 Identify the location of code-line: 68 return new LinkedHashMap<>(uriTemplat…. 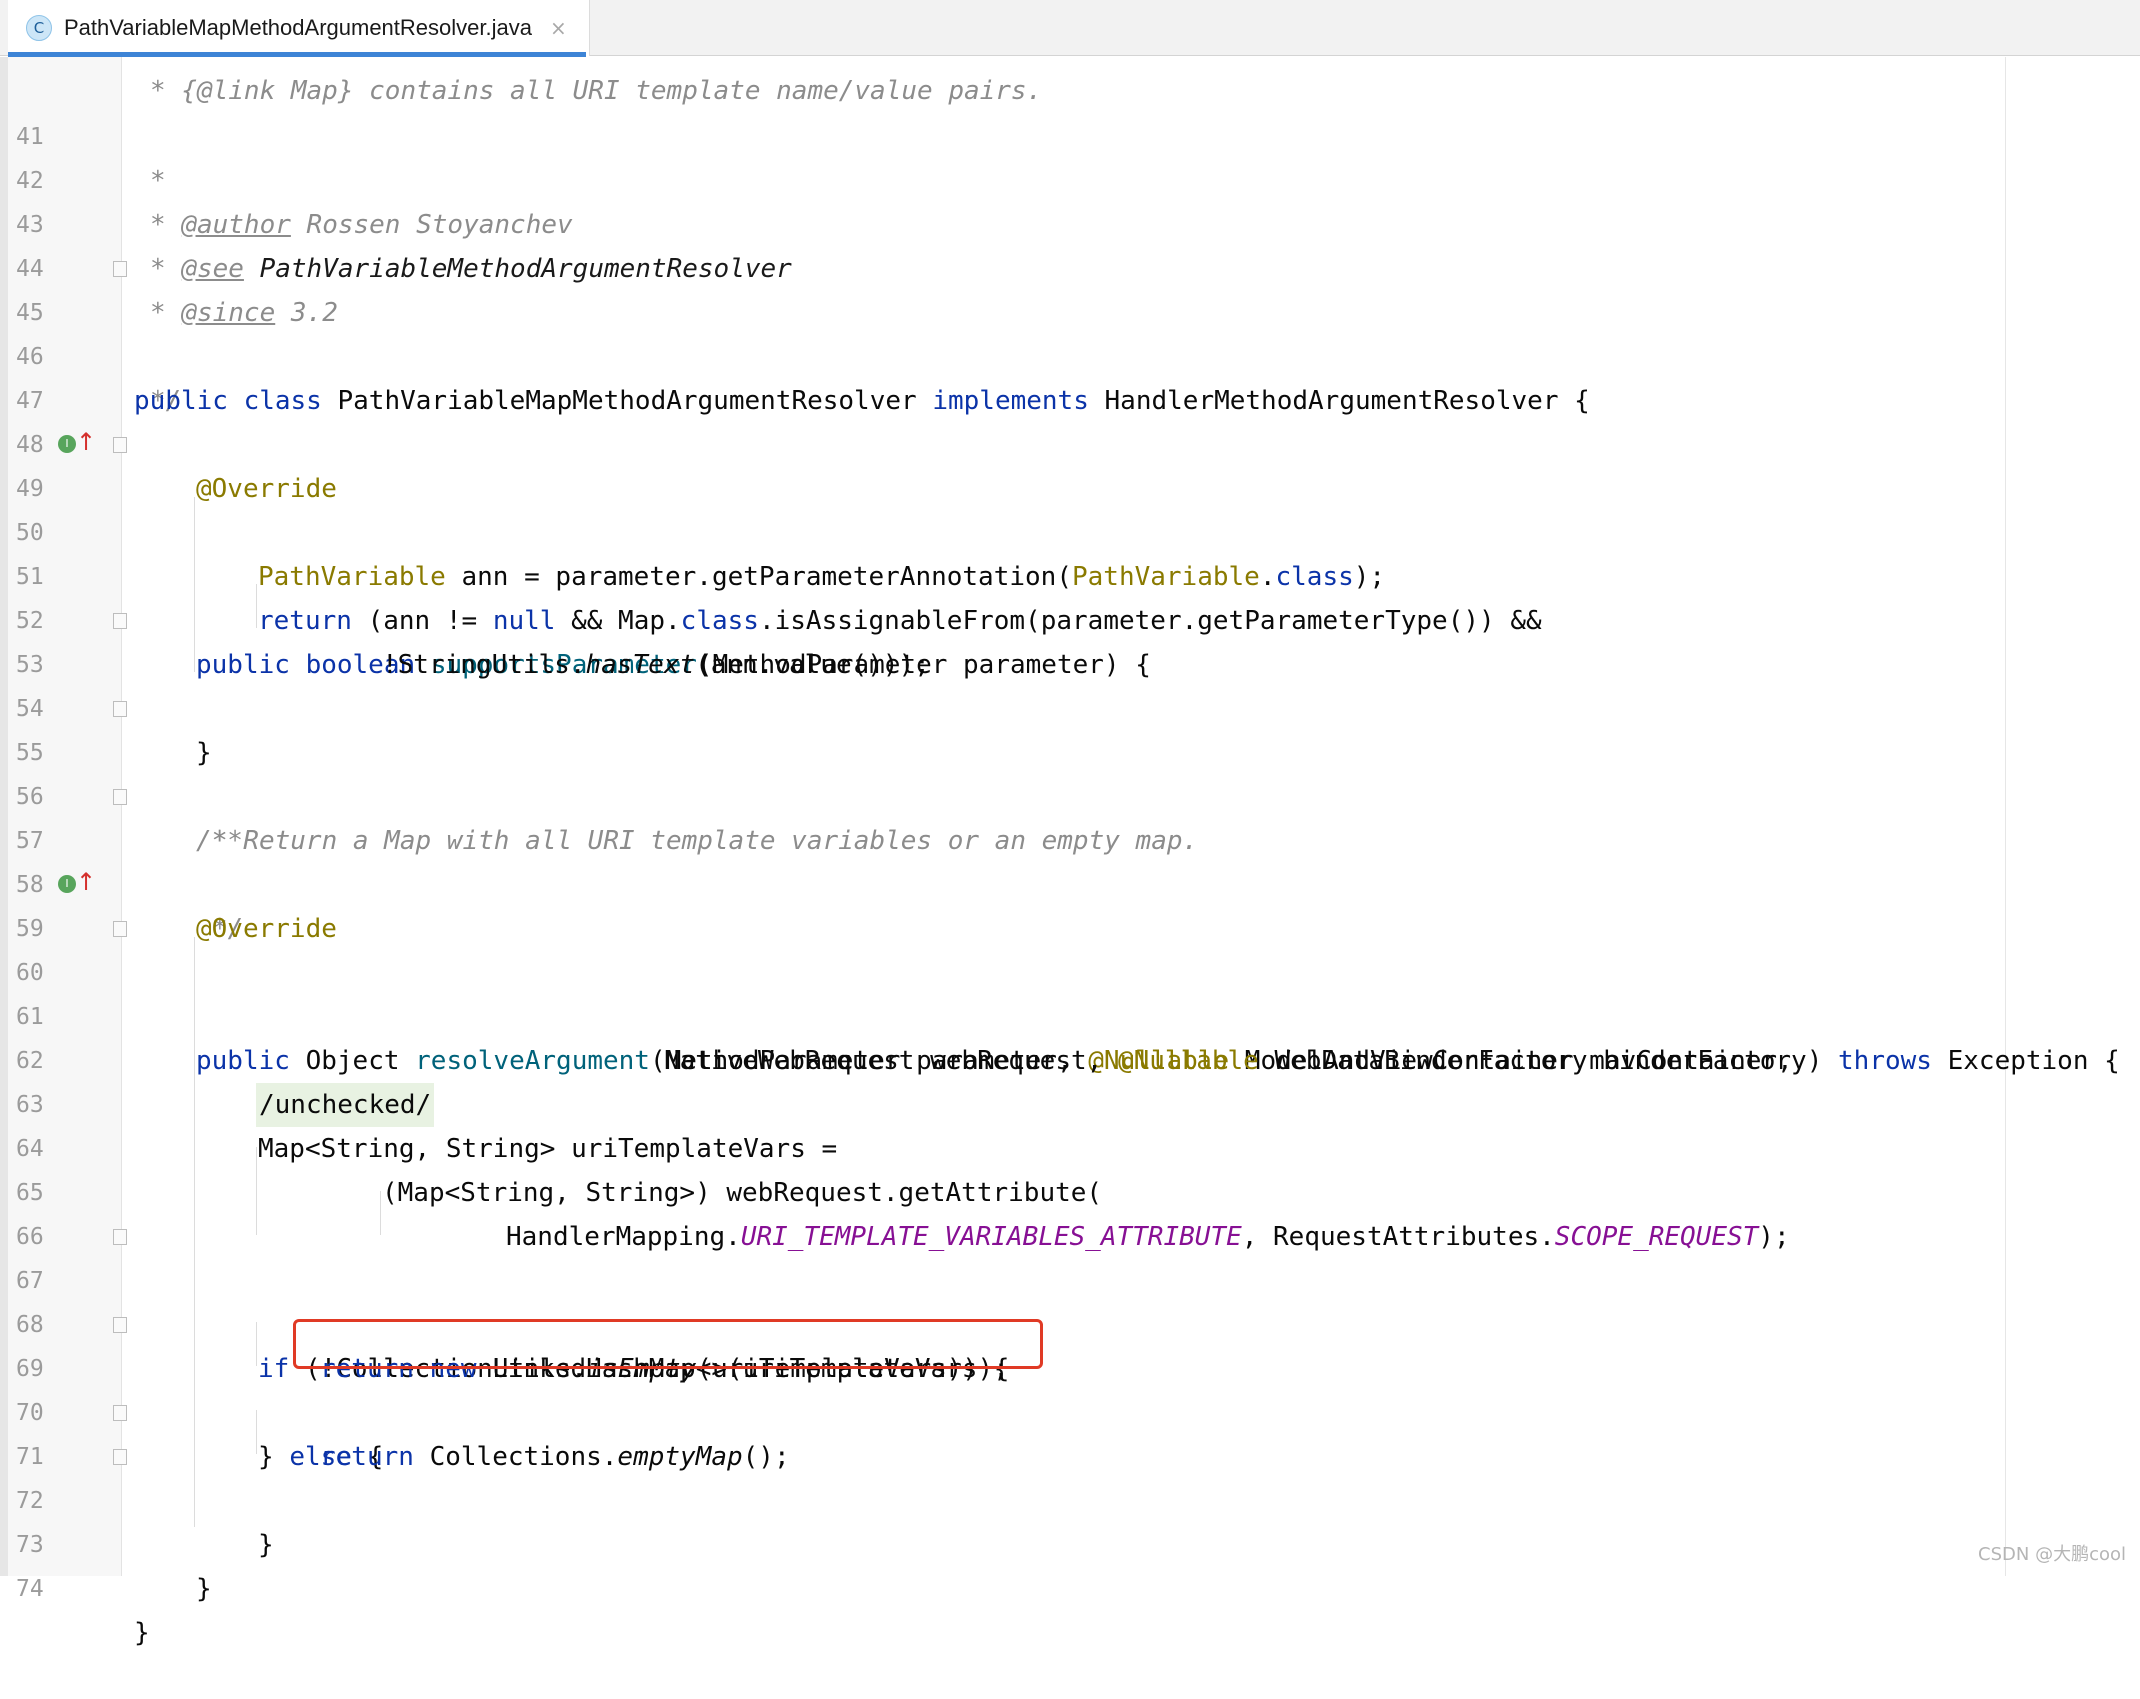
(1070, 1321).